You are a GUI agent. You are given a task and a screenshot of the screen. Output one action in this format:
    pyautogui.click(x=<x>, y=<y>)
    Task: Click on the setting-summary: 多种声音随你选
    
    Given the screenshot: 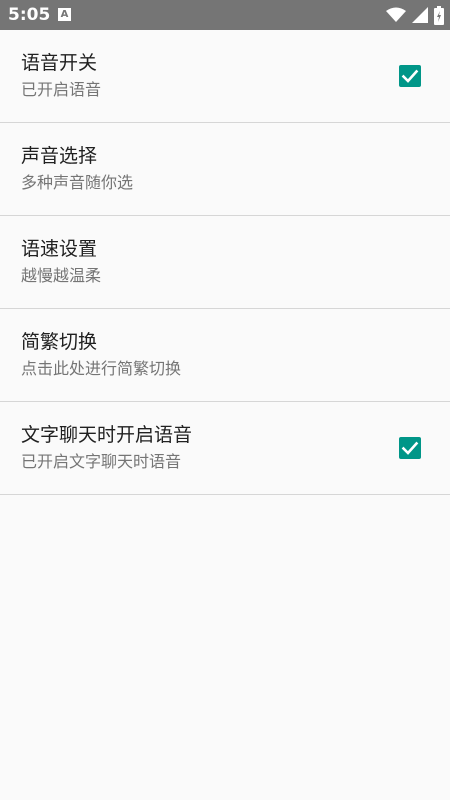 What is the action you would take?
    pyautogui.click(x=77, y=182)
    